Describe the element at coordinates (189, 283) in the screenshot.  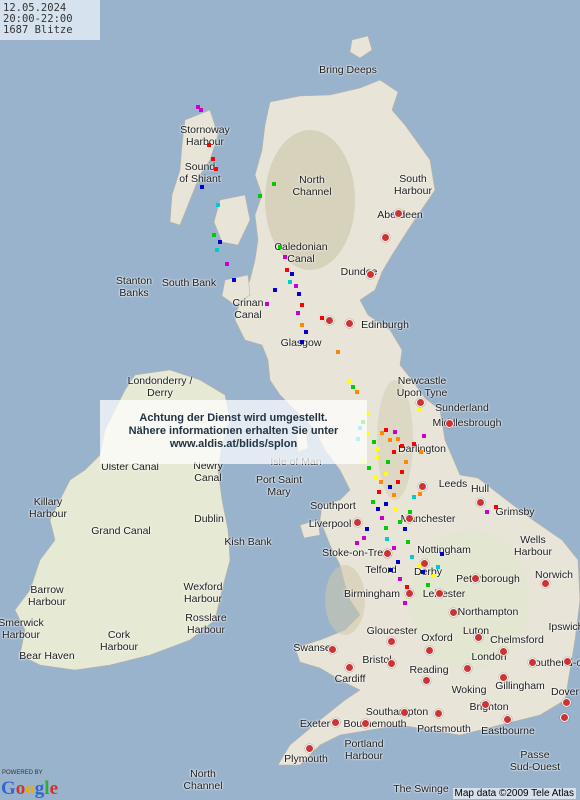
I see `place-label: South Bank` at that location.